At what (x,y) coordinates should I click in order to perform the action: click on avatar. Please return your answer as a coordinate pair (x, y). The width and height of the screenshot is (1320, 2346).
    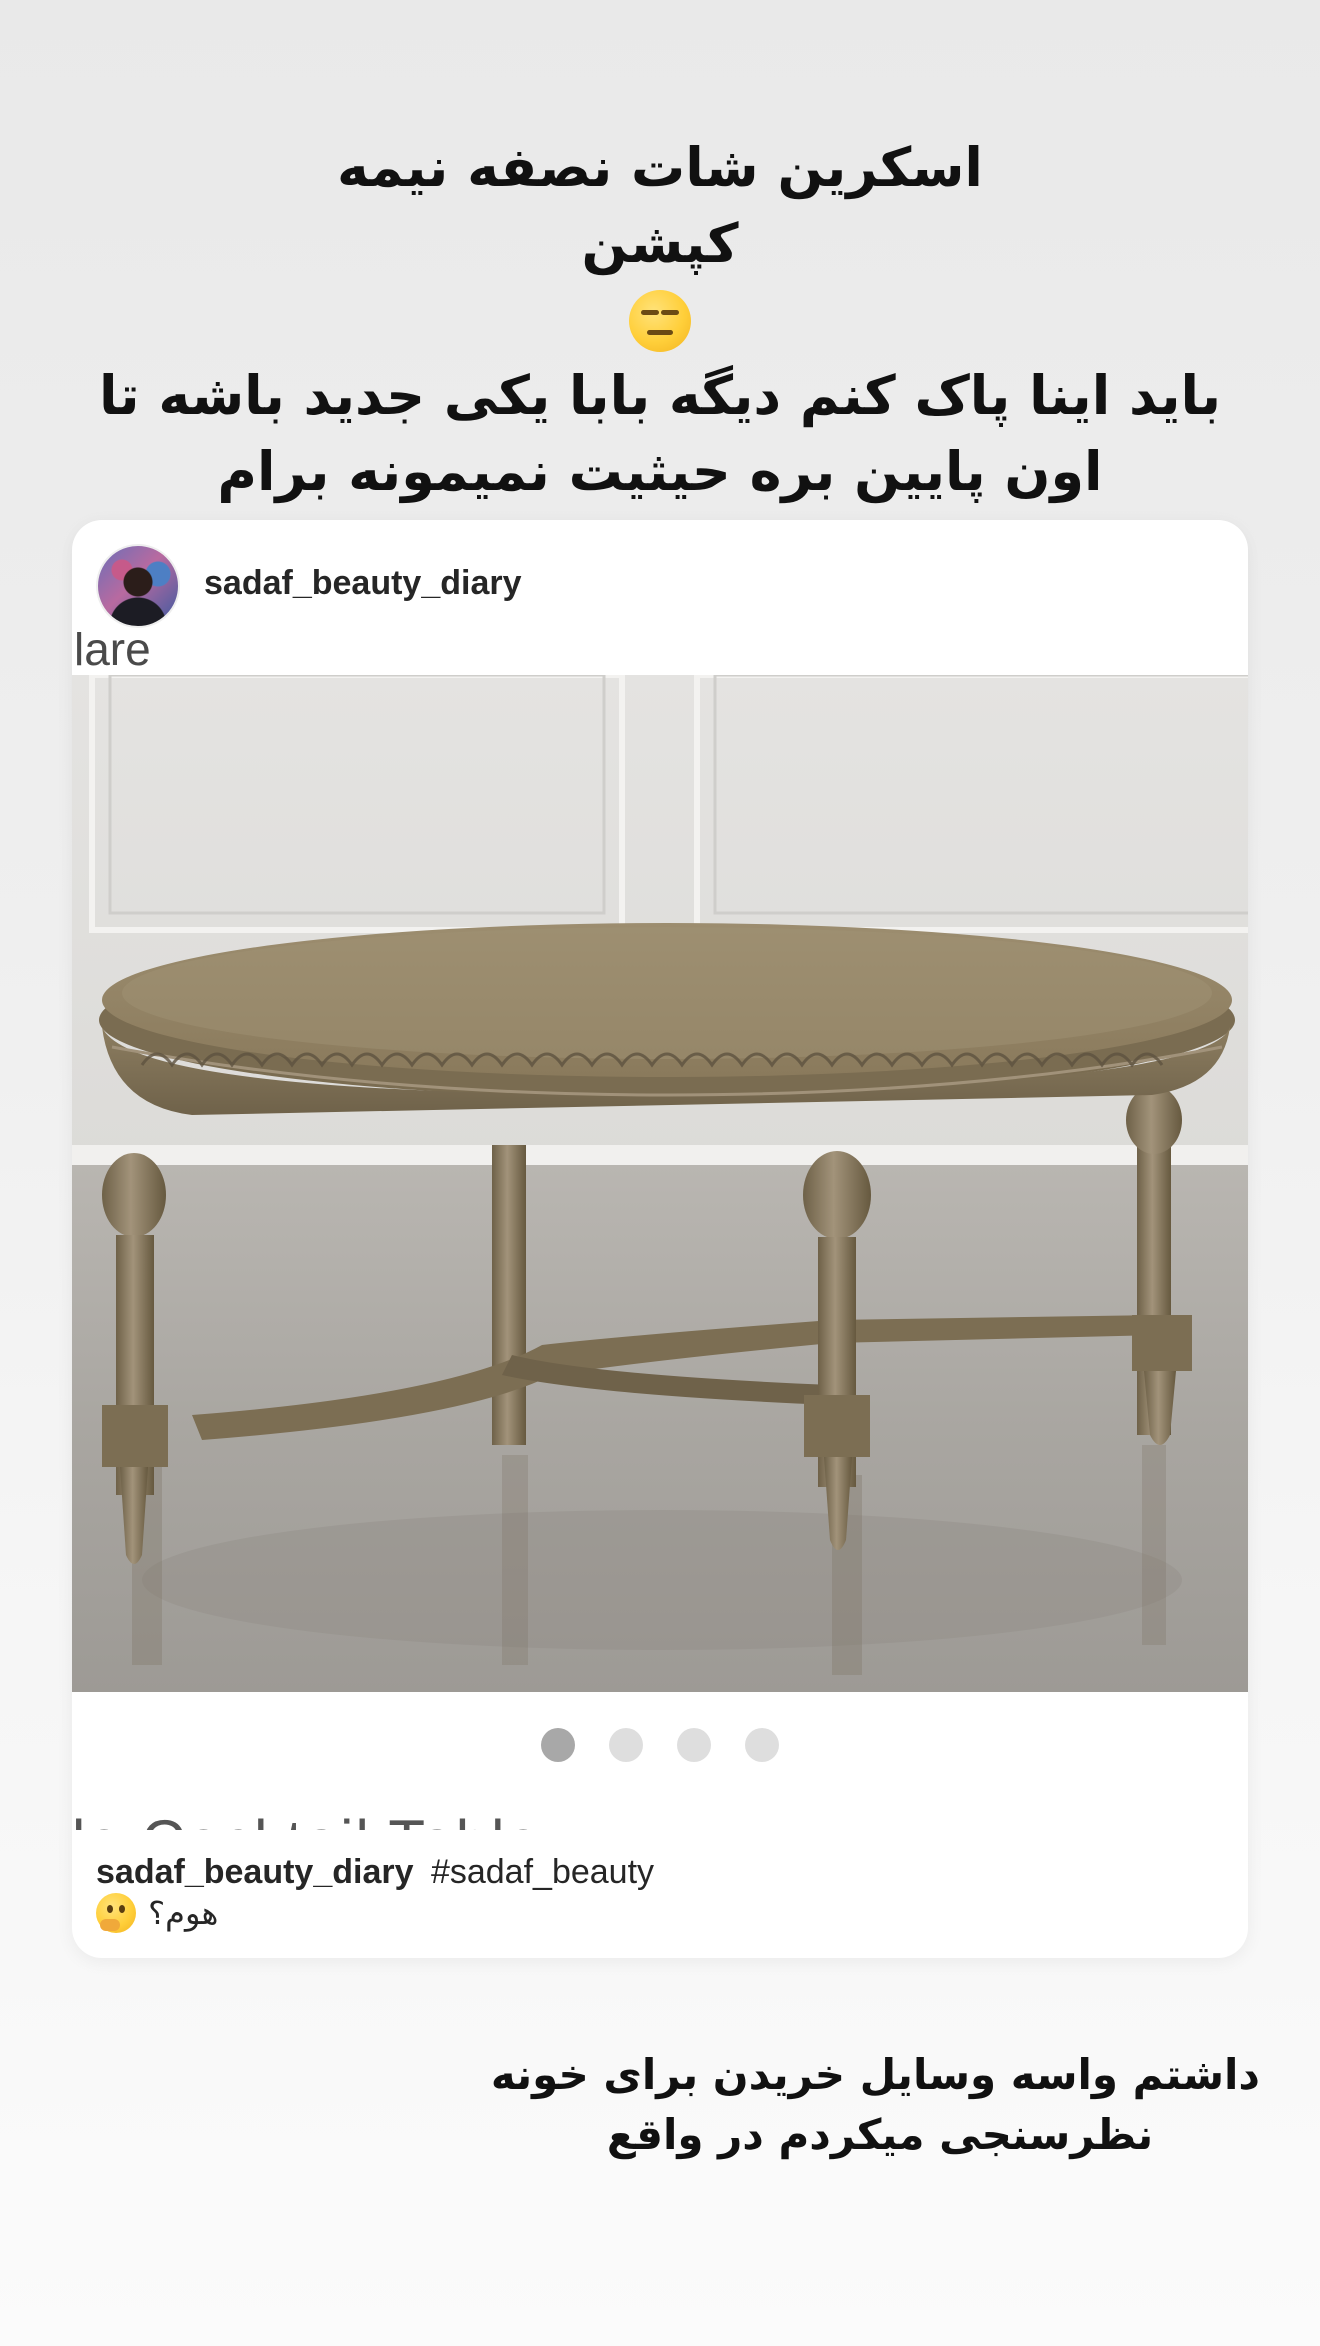
    Looking at the image, I should click on (138, 586).